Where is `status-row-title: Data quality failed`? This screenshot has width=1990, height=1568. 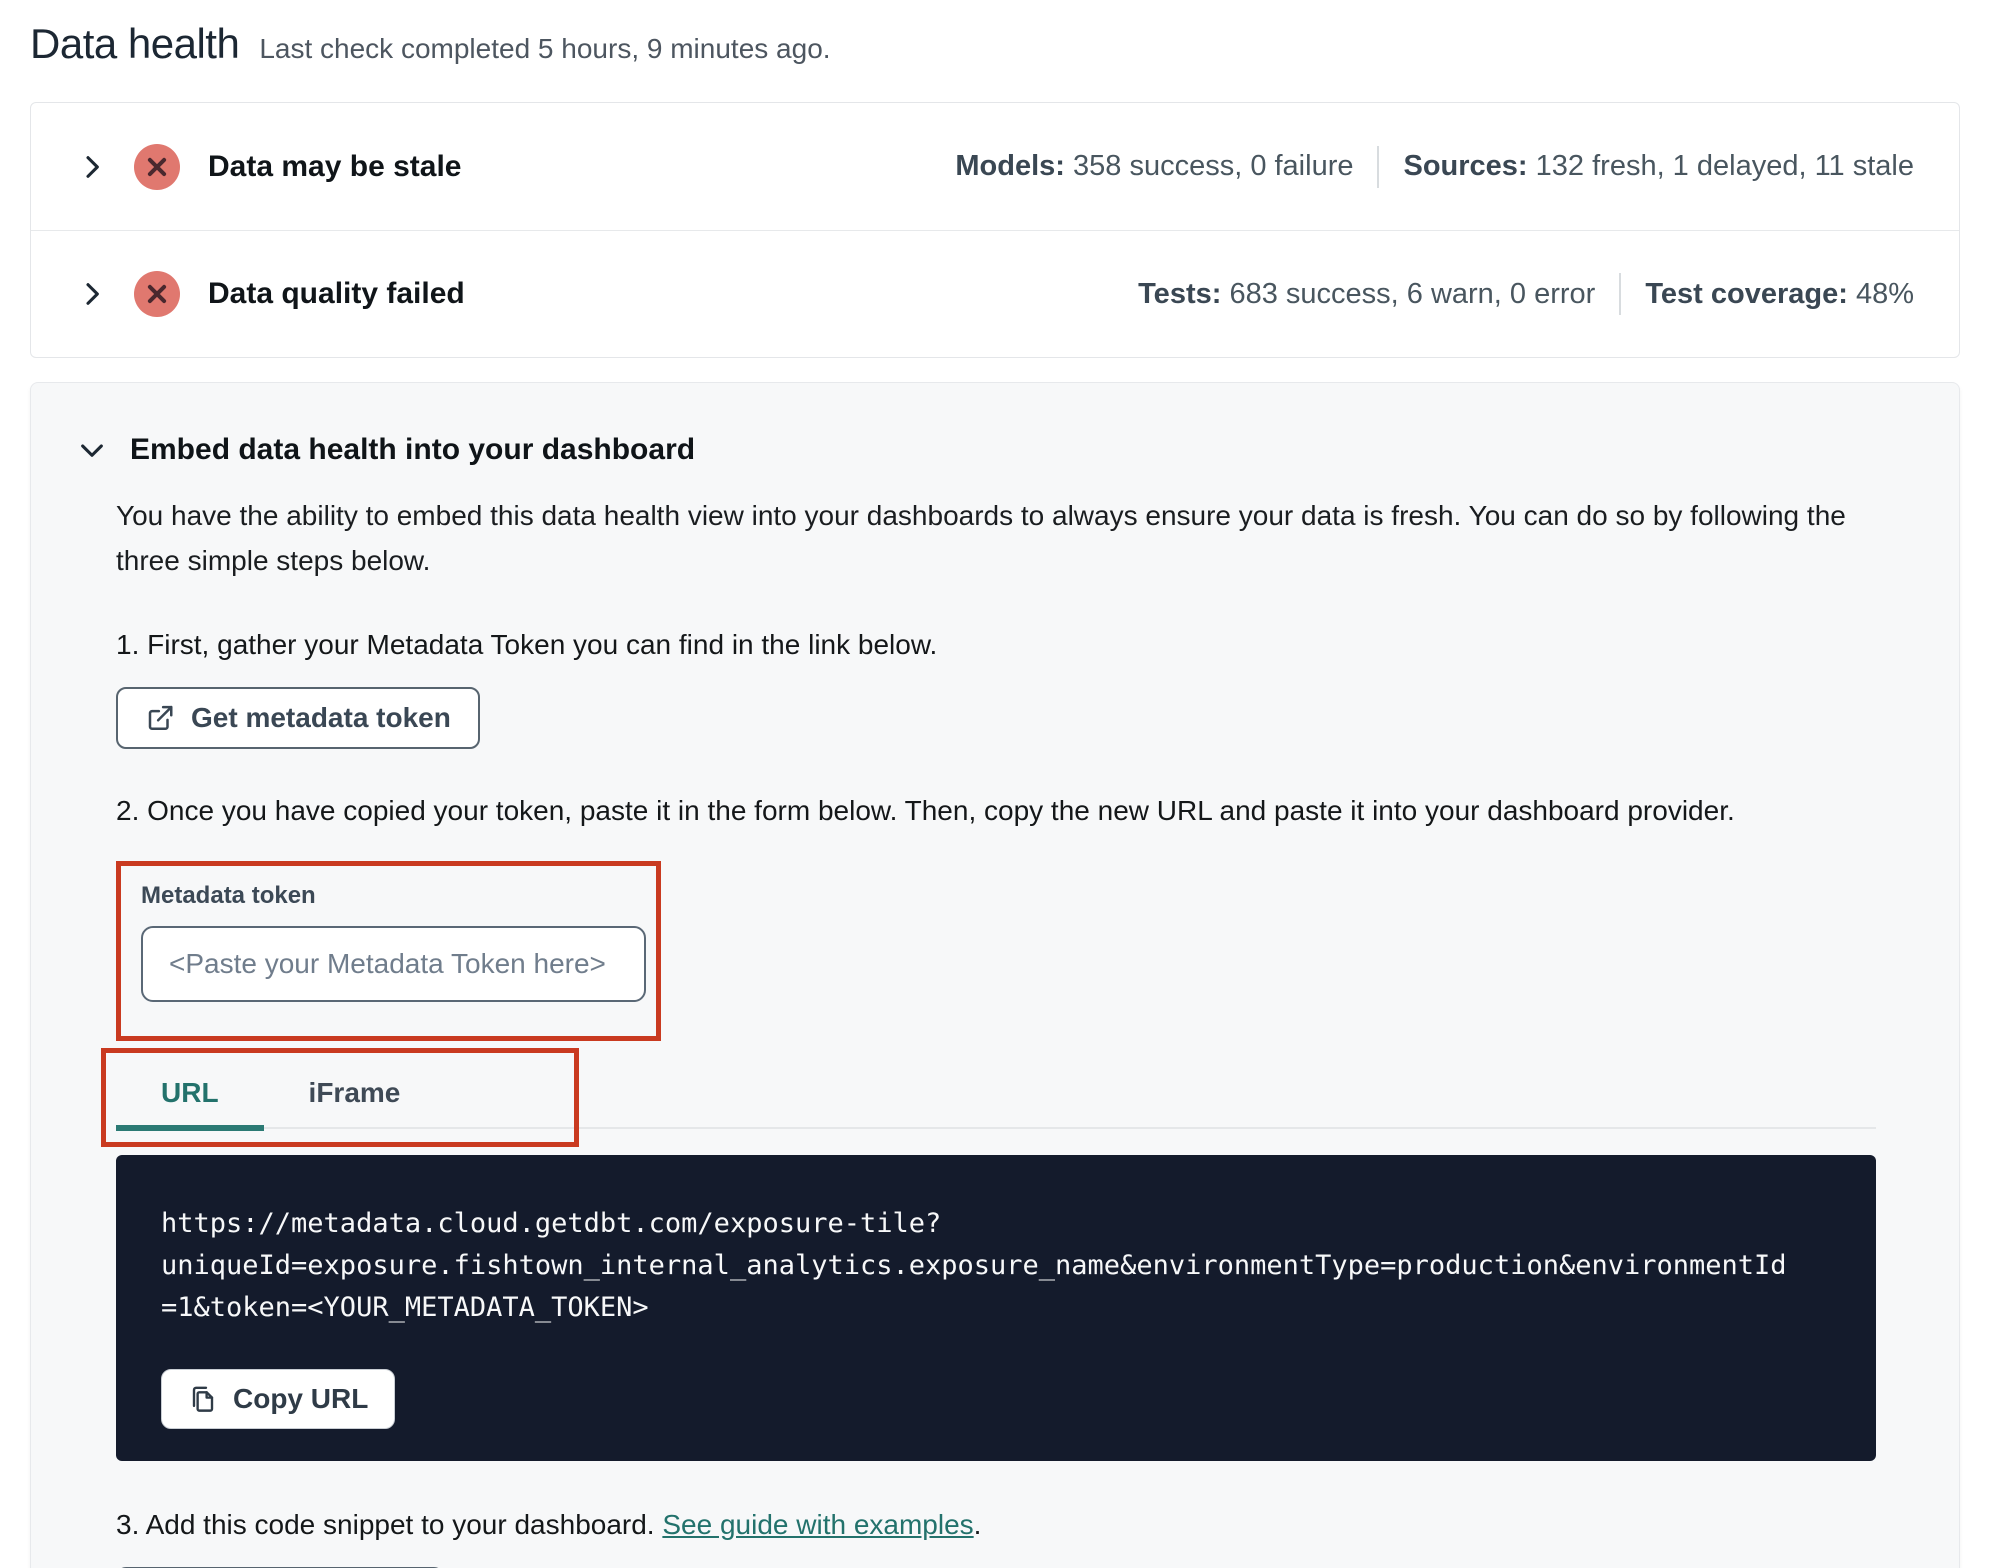
status-row-title: Data quality failed is located at coordinates (336, 293).